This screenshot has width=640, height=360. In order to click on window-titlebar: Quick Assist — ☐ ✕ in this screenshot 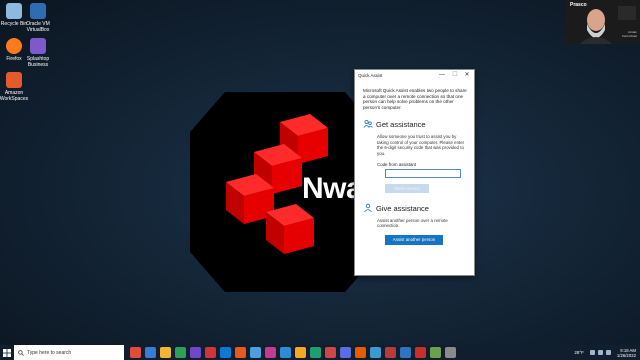, I will do `click(414, 75)`.